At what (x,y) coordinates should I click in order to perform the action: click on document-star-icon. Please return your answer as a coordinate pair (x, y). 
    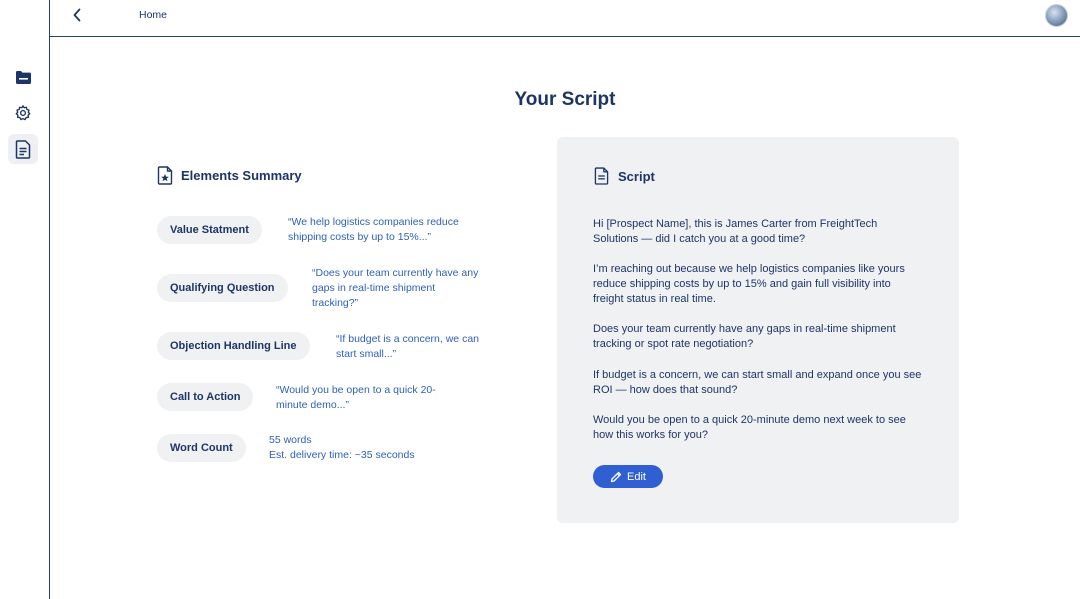
    Looking at the image, I should click on (165, 175).